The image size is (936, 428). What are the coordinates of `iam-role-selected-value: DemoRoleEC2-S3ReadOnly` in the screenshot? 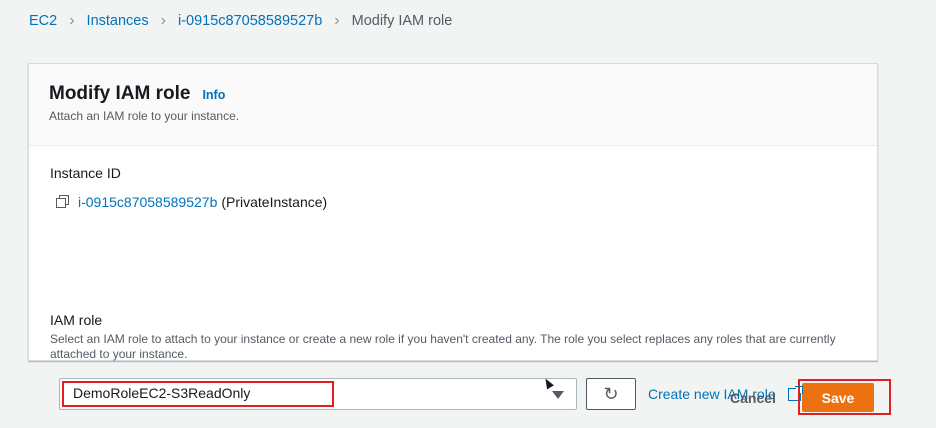 It's located at (198, 394).